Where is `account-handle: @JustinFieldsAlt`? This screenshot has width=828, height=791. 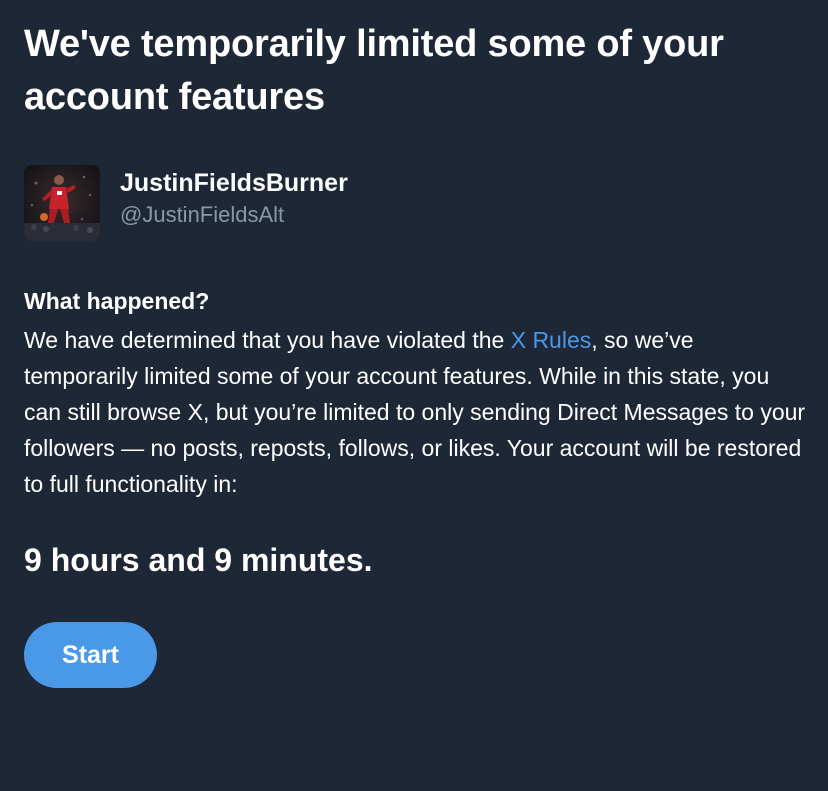 account-handle: @JustinFieldsAlt is located at coordinates (202, 214).